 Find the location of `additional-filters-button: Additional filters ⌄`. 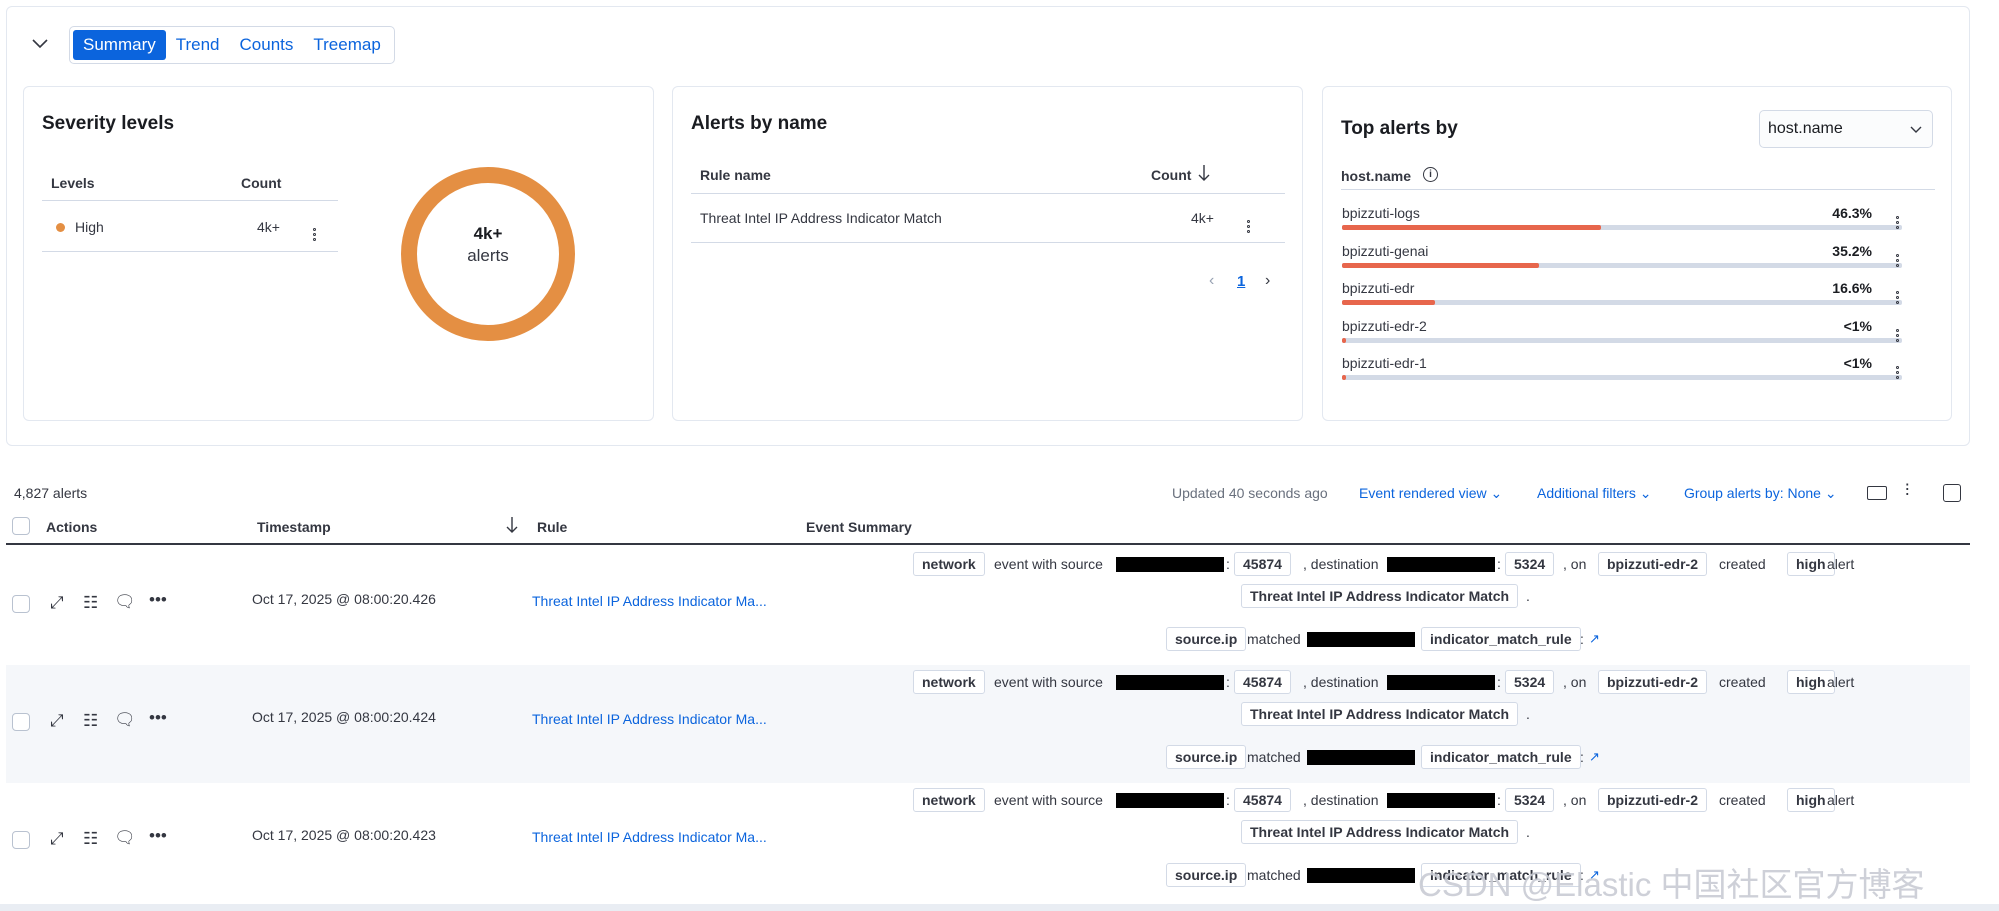

additional-filters-button: Additional filters ⌄ is located at coordinates (1594, 493).